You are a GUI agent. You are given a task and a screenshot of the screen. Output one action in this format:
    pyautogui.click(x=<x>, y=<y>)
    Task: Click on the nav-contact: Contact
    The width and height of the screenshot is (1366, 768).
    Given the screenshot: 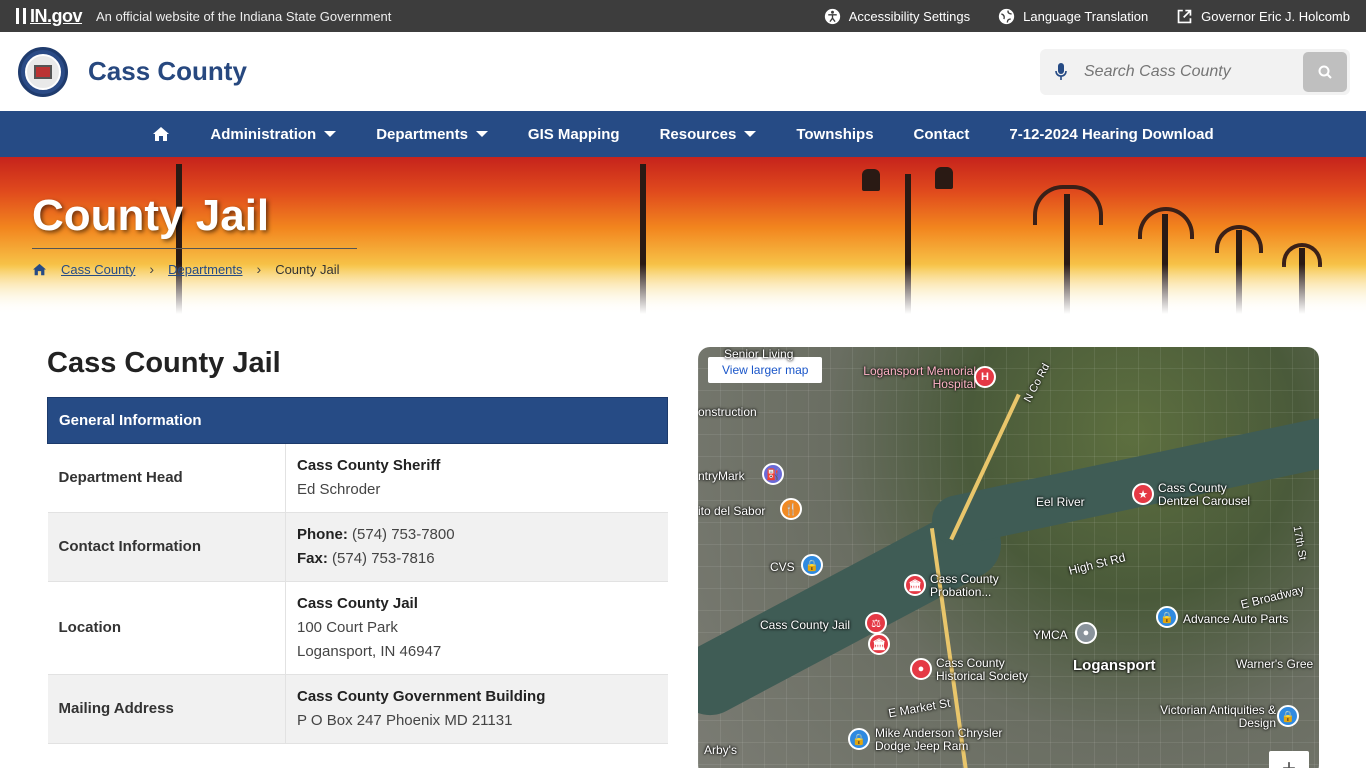 What is the action you would take?
    pyautogui.click(x=942, y=134)
    